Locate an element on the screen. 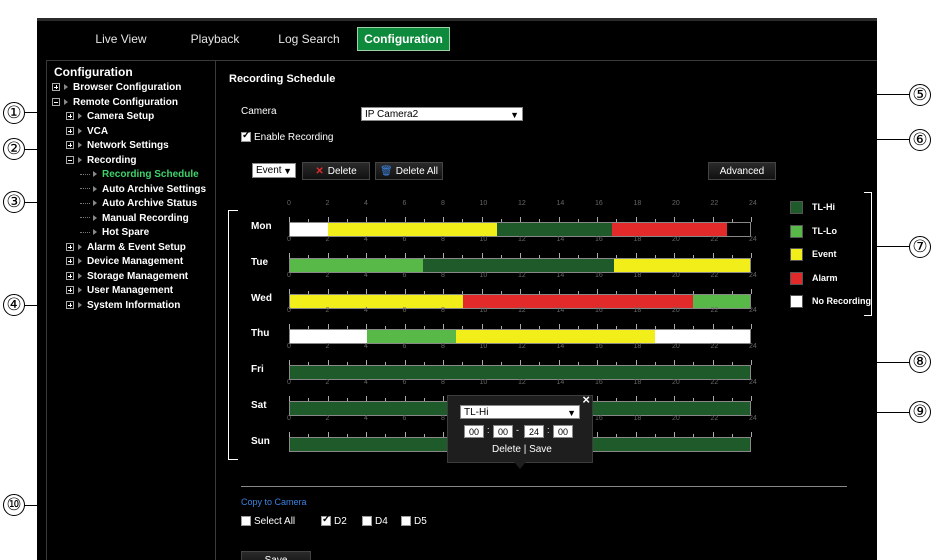 The width and height of the screenshot is (937, 560). tab-configuration: Configuration is located at coordinates (403, 39).